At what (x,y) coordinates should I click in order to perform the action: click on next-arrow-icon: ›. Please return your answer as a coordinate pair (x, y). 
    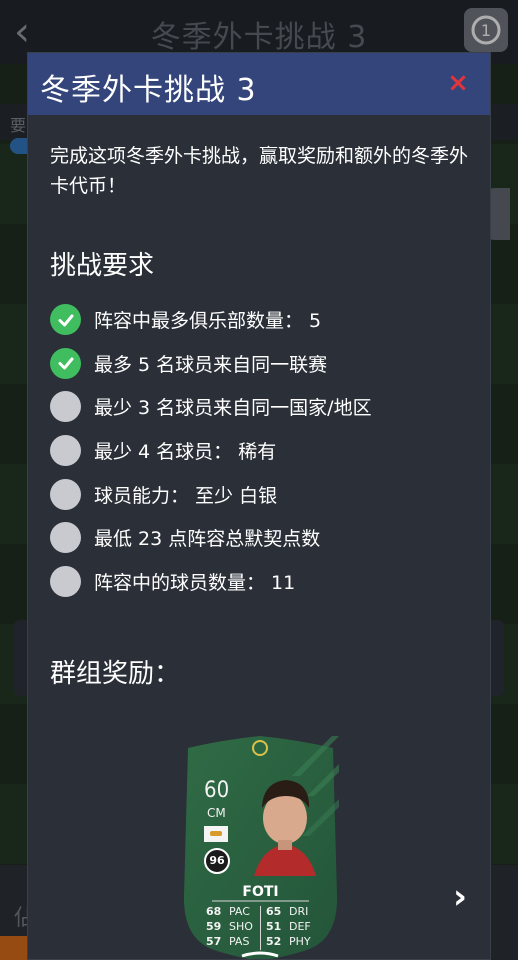
    Looking at the image, I should click on (465, 897).